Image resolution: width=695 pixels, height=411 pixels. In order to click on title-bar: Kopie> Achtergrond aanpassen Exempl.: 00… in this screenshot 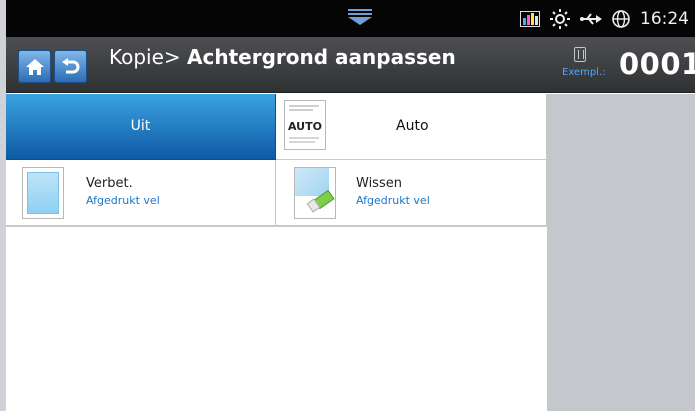, I will do `click(350, 65)`.